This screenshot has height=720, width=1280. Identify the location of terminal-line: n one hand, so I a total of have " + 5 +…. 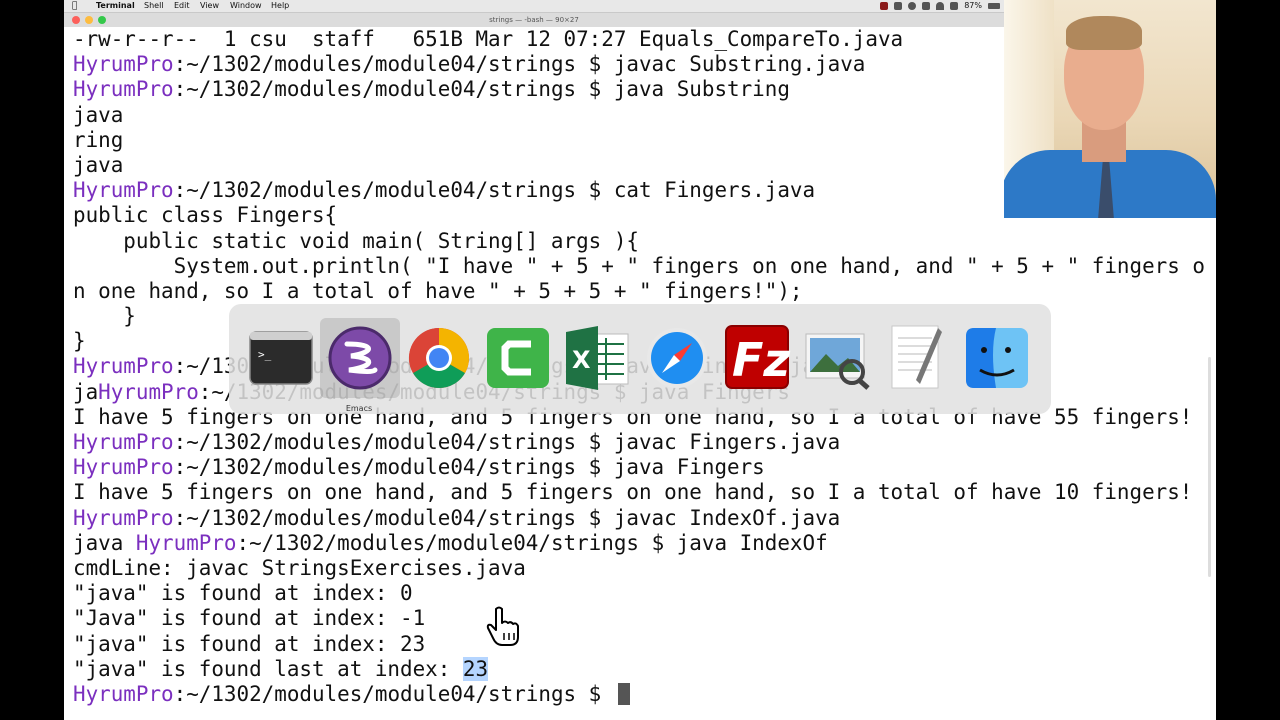
(639, 291).